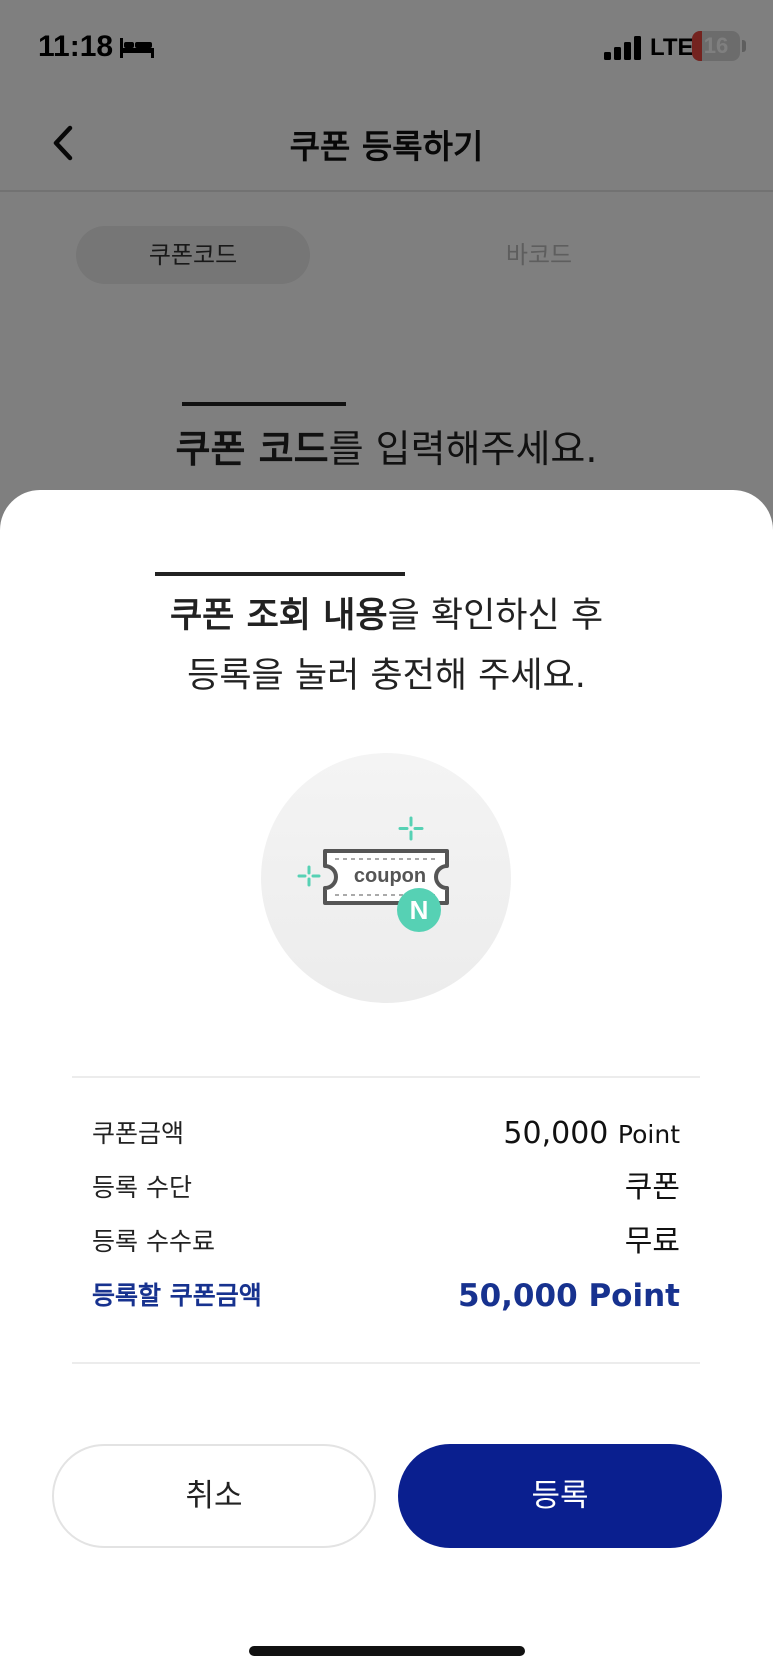 This screenshot has height=1674, width=773. I want to click on total-unit: Point, so click(634, 1296).